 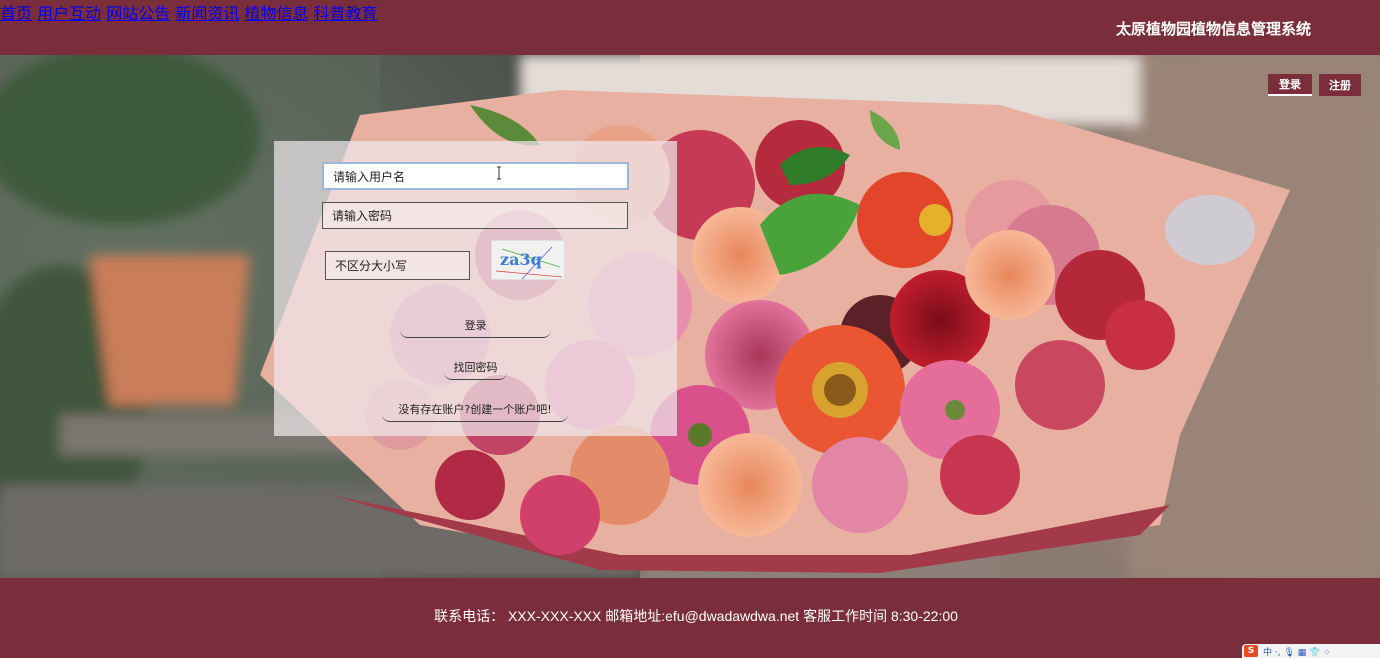 I want to click on sogou-logo-icon: S, so click(x=1251, y=651).